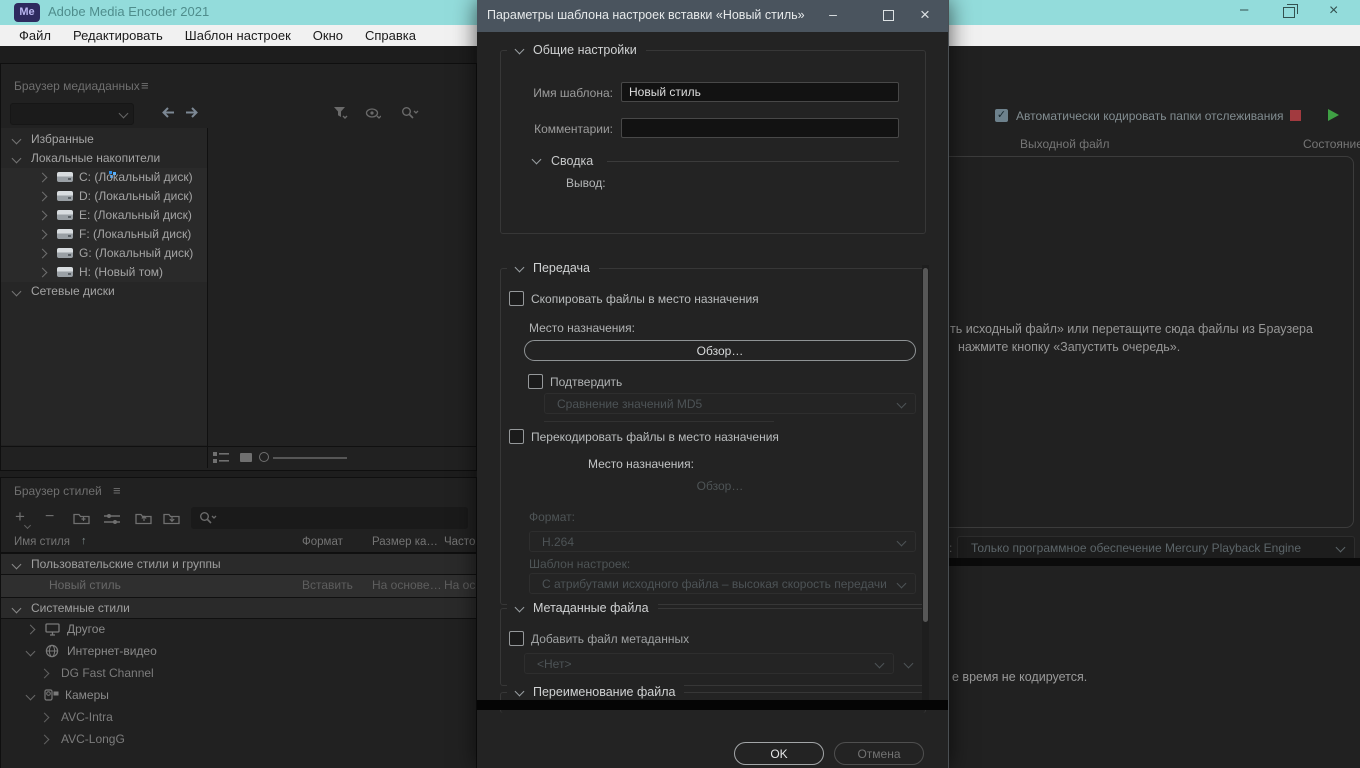  I want to click on preset-group-system: Системные стили, so click(238, 608).